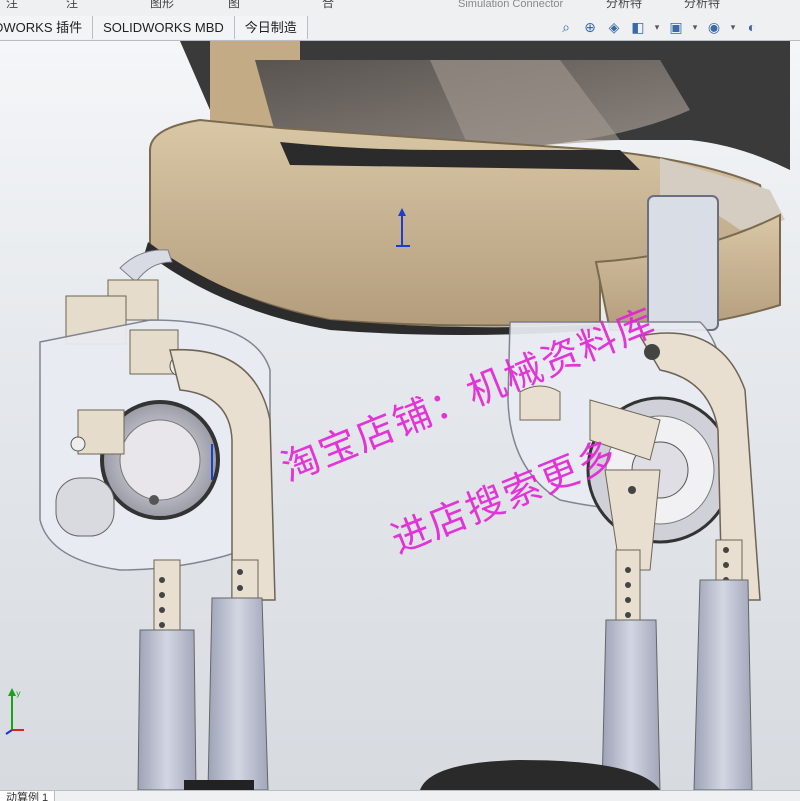  What do you see at coordinates (47, 27) in the screenshot?
I see `tab-solidworks-addins: DWORKS 插件` at bounding box center [47, 27].